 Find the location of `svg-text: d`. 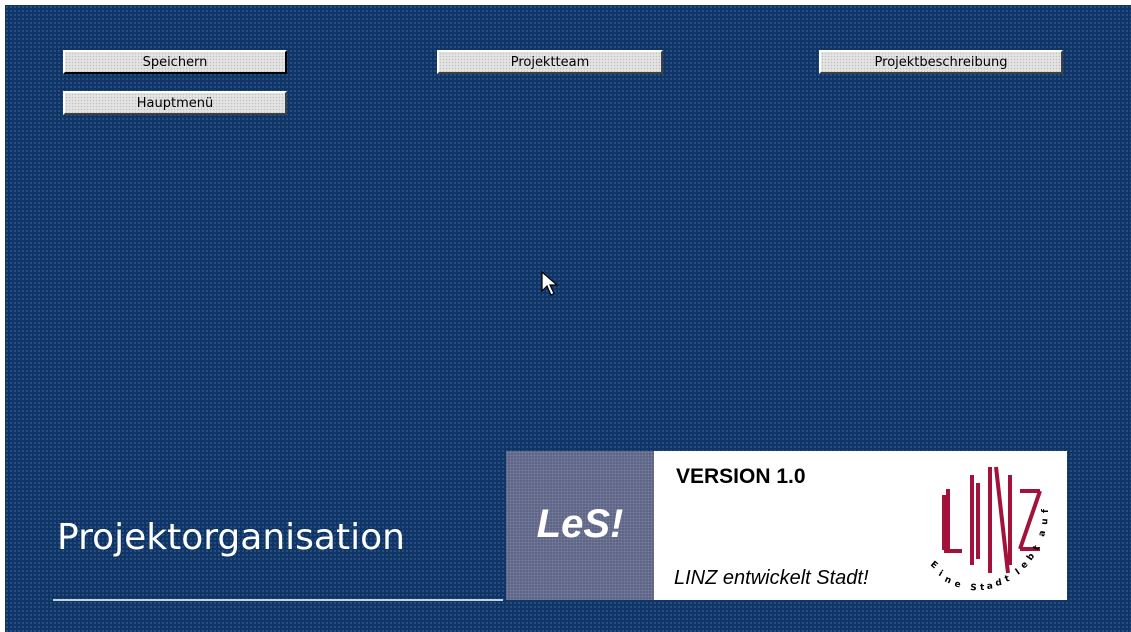

svg-text: d is located at coordinates (999, 583).